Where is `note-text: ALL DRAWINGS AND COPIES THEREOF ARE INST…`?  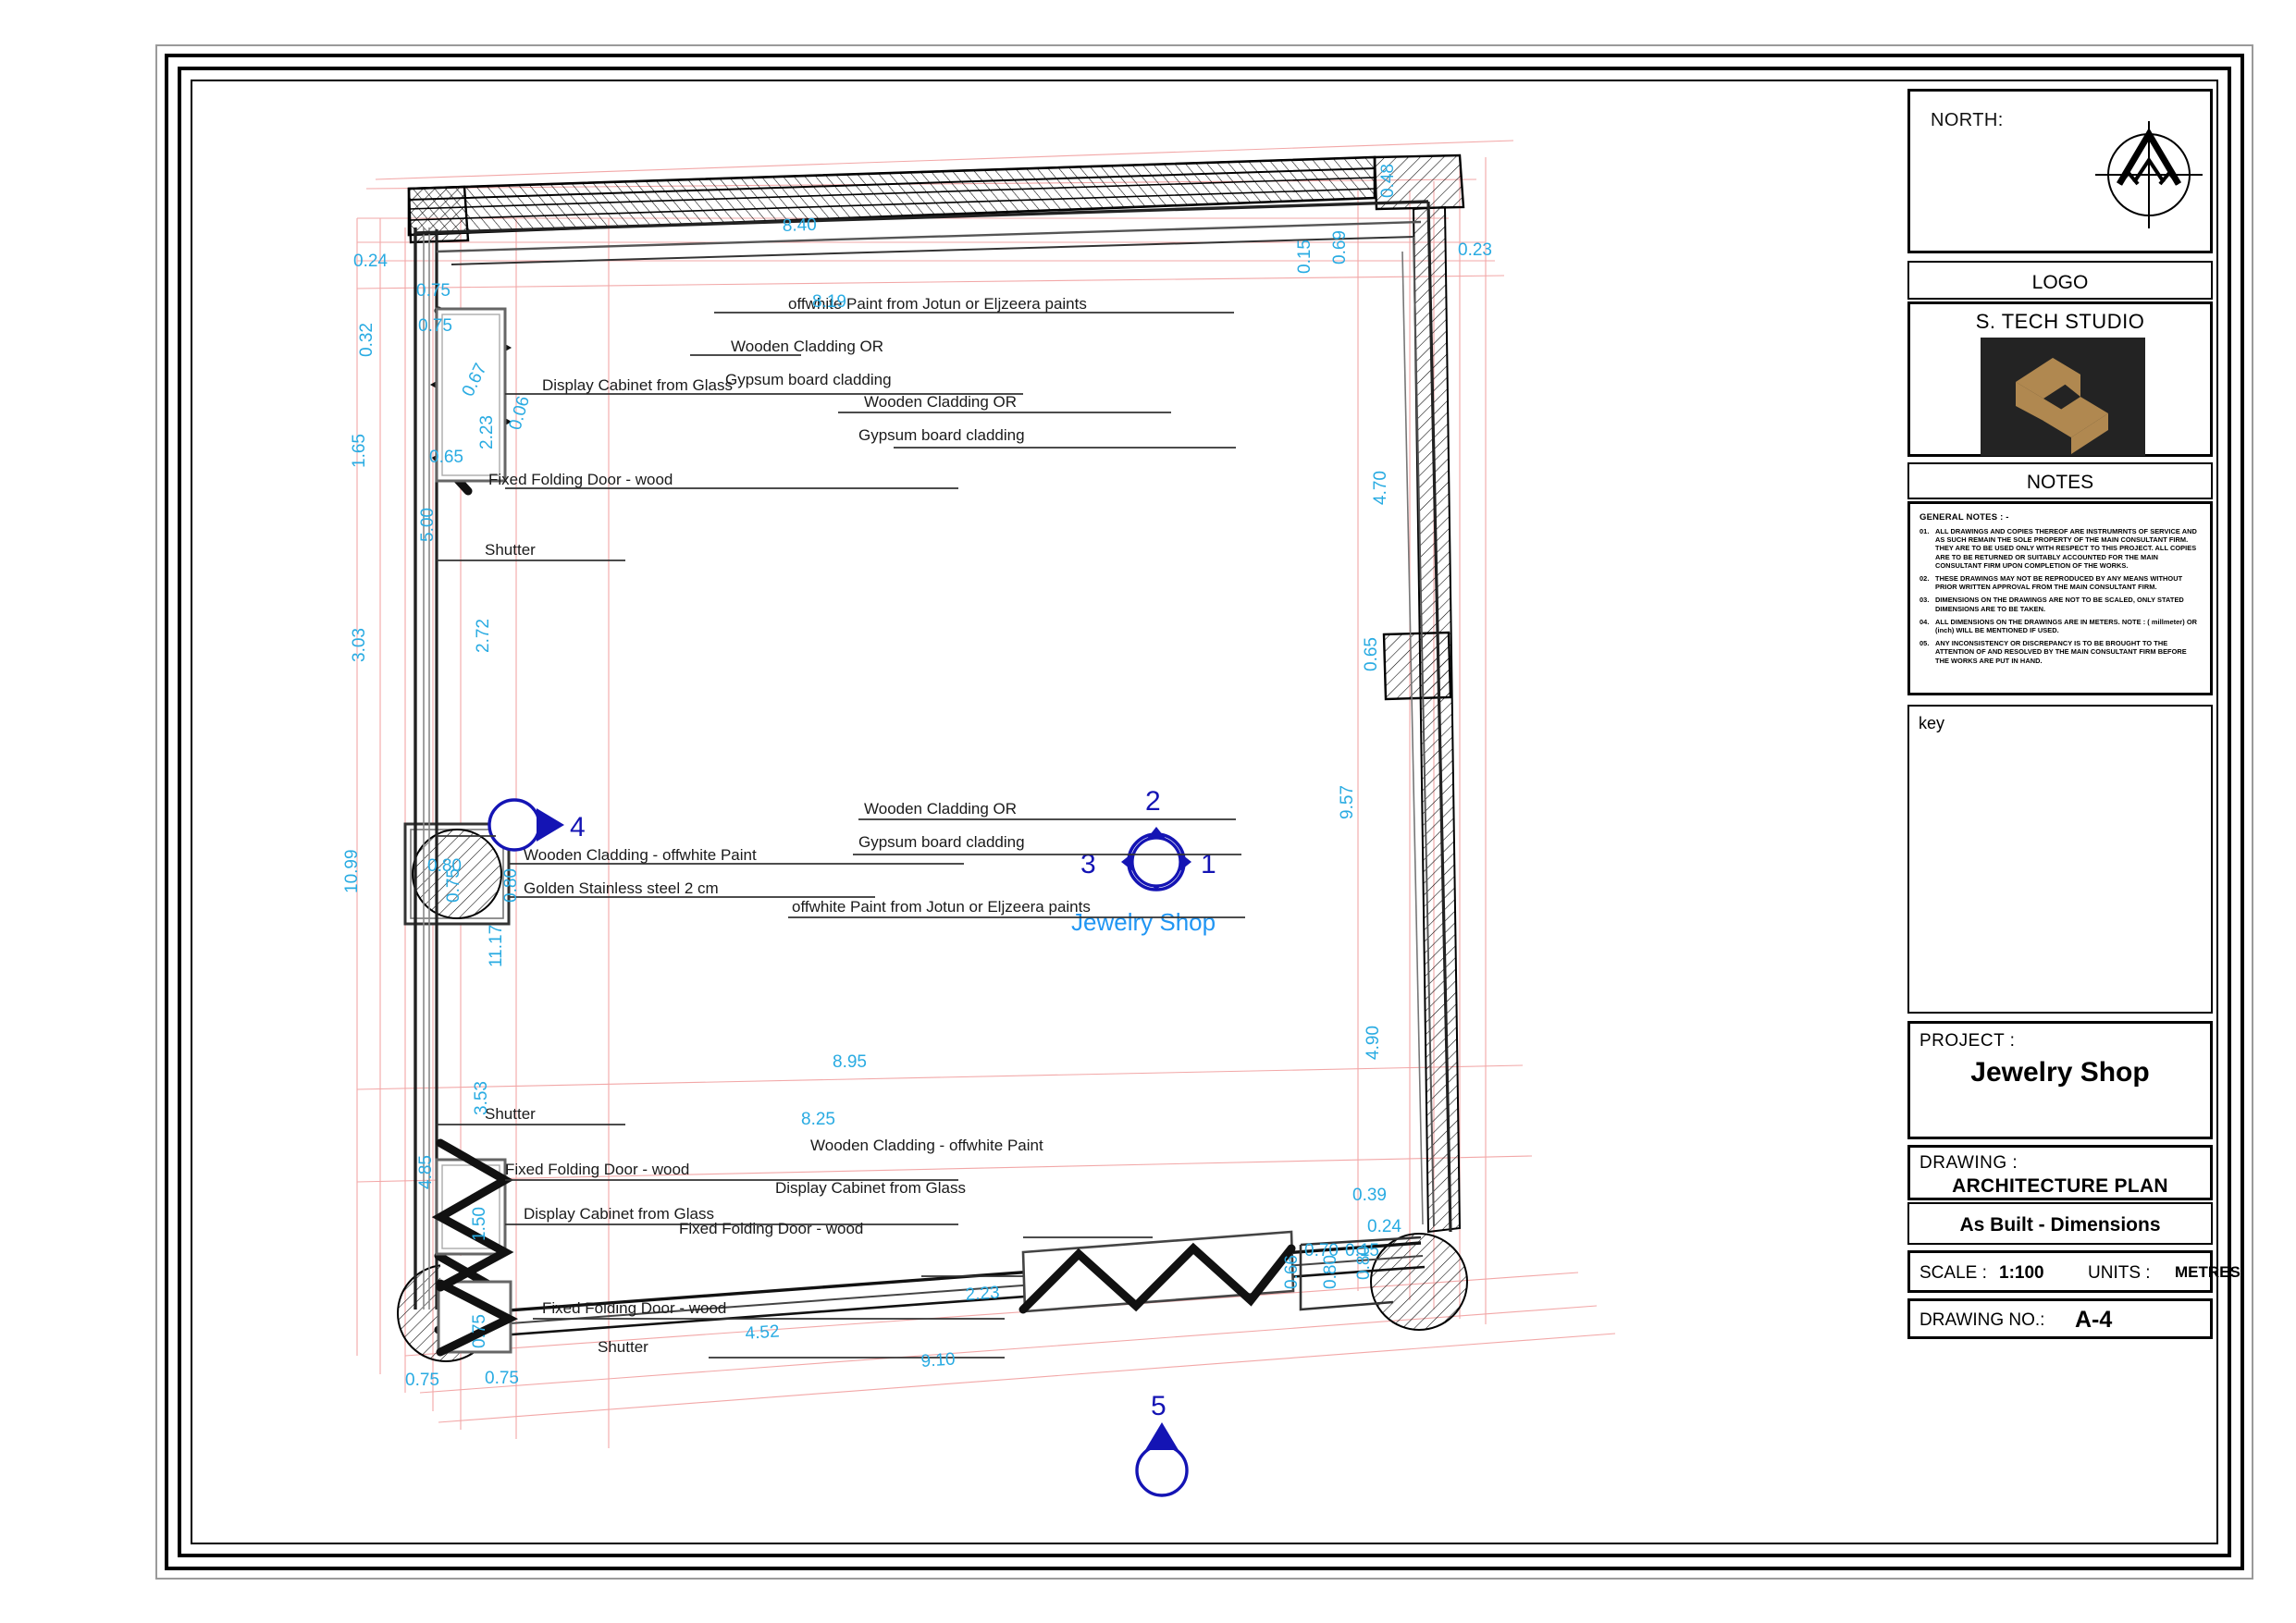 note-text: ALL DRAWINGS AND COPIES THEREOF ARE INST… is located at coordinates (2066, 548).